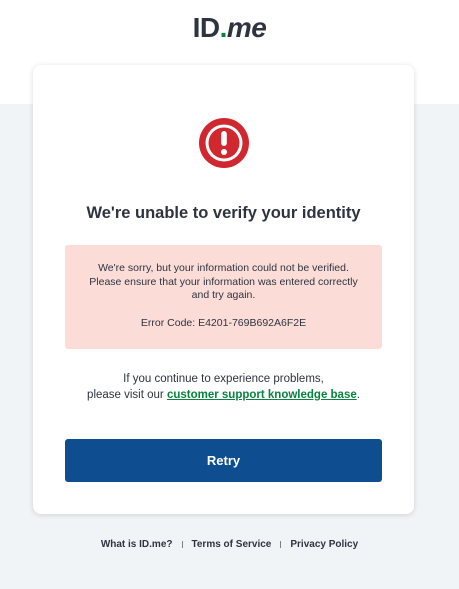 This screenshot has width=459, height=589. I want to click on error-code: Error Code: E4201-769B692A6F2E, so click(223, 322).